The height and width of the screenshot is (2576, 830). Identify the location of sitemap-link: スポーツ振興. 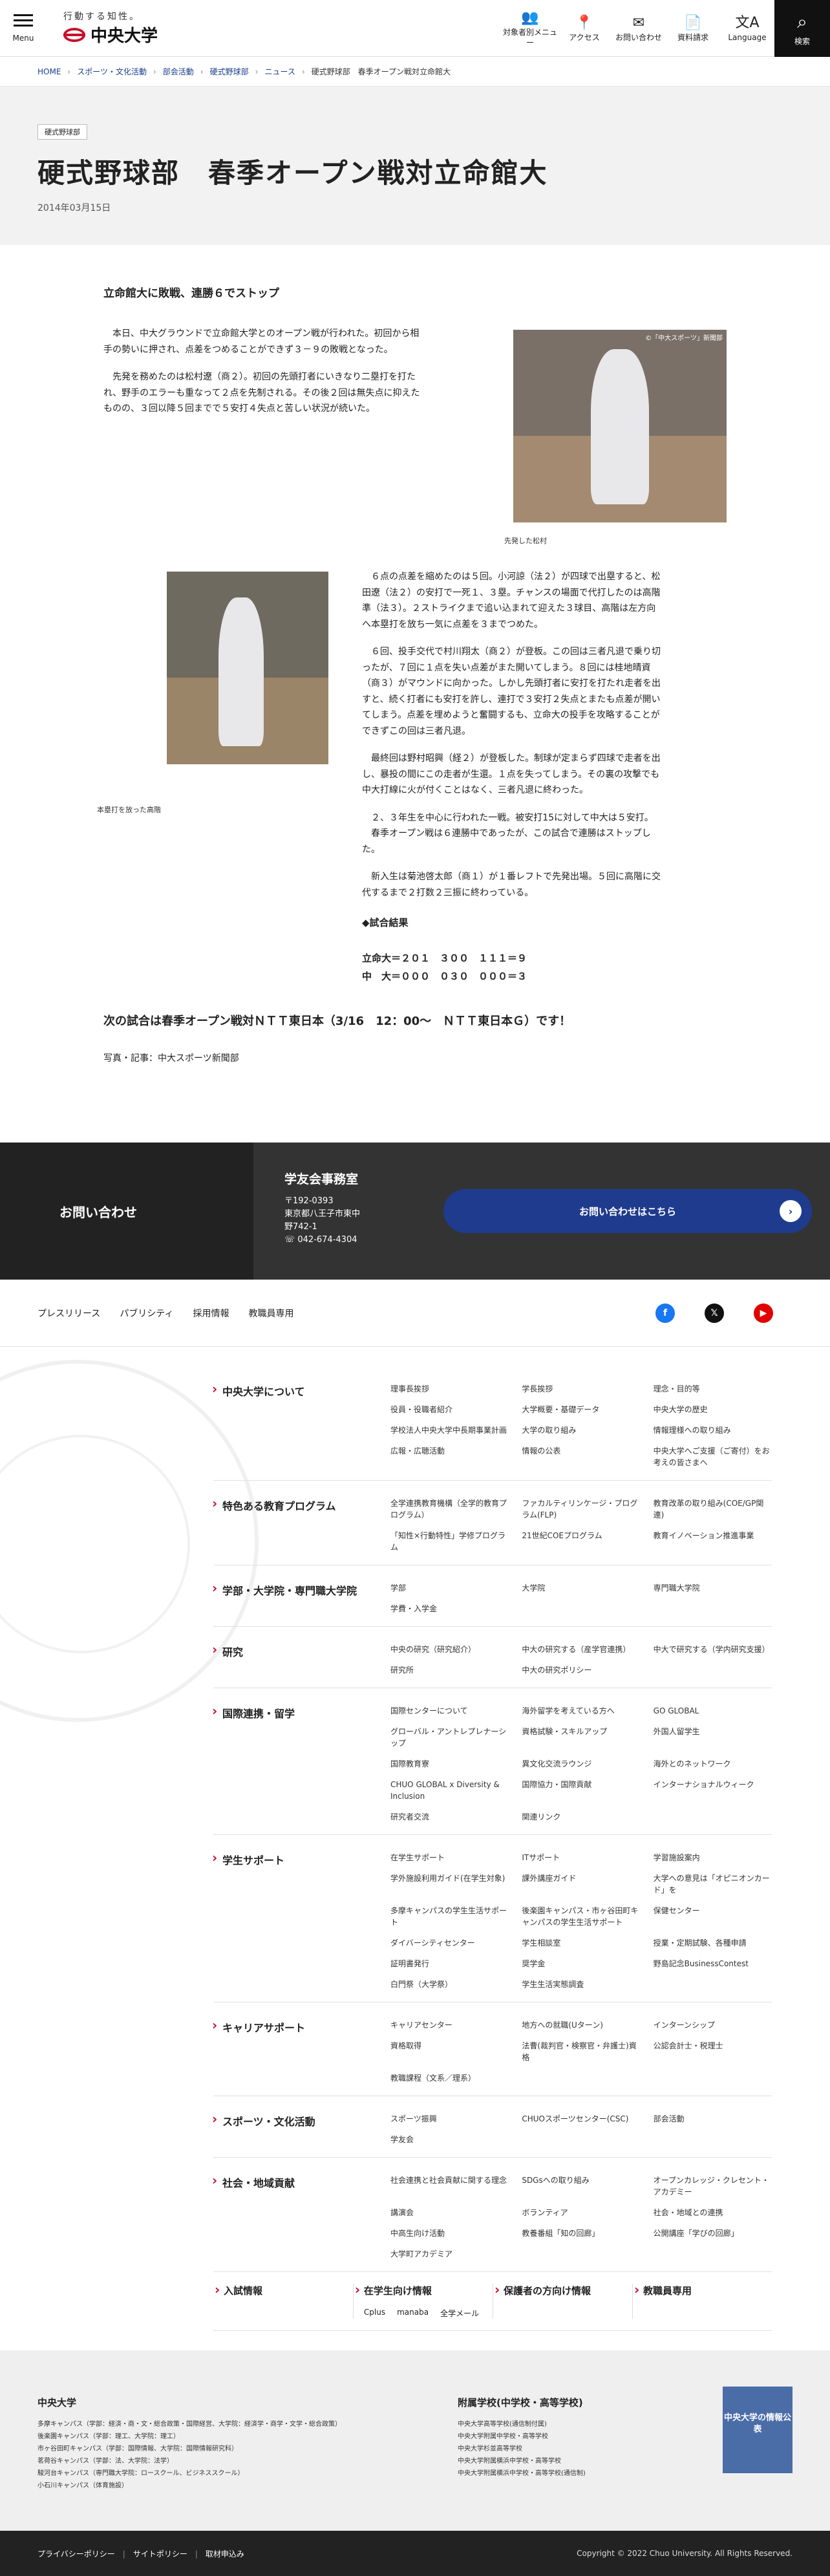
(450, 2119).